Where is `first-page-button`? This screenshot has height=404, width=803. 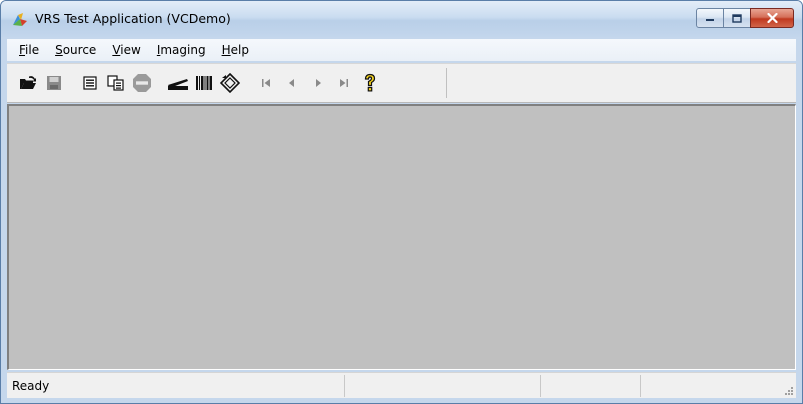 first-page-button is located at coordinates (266, 83).